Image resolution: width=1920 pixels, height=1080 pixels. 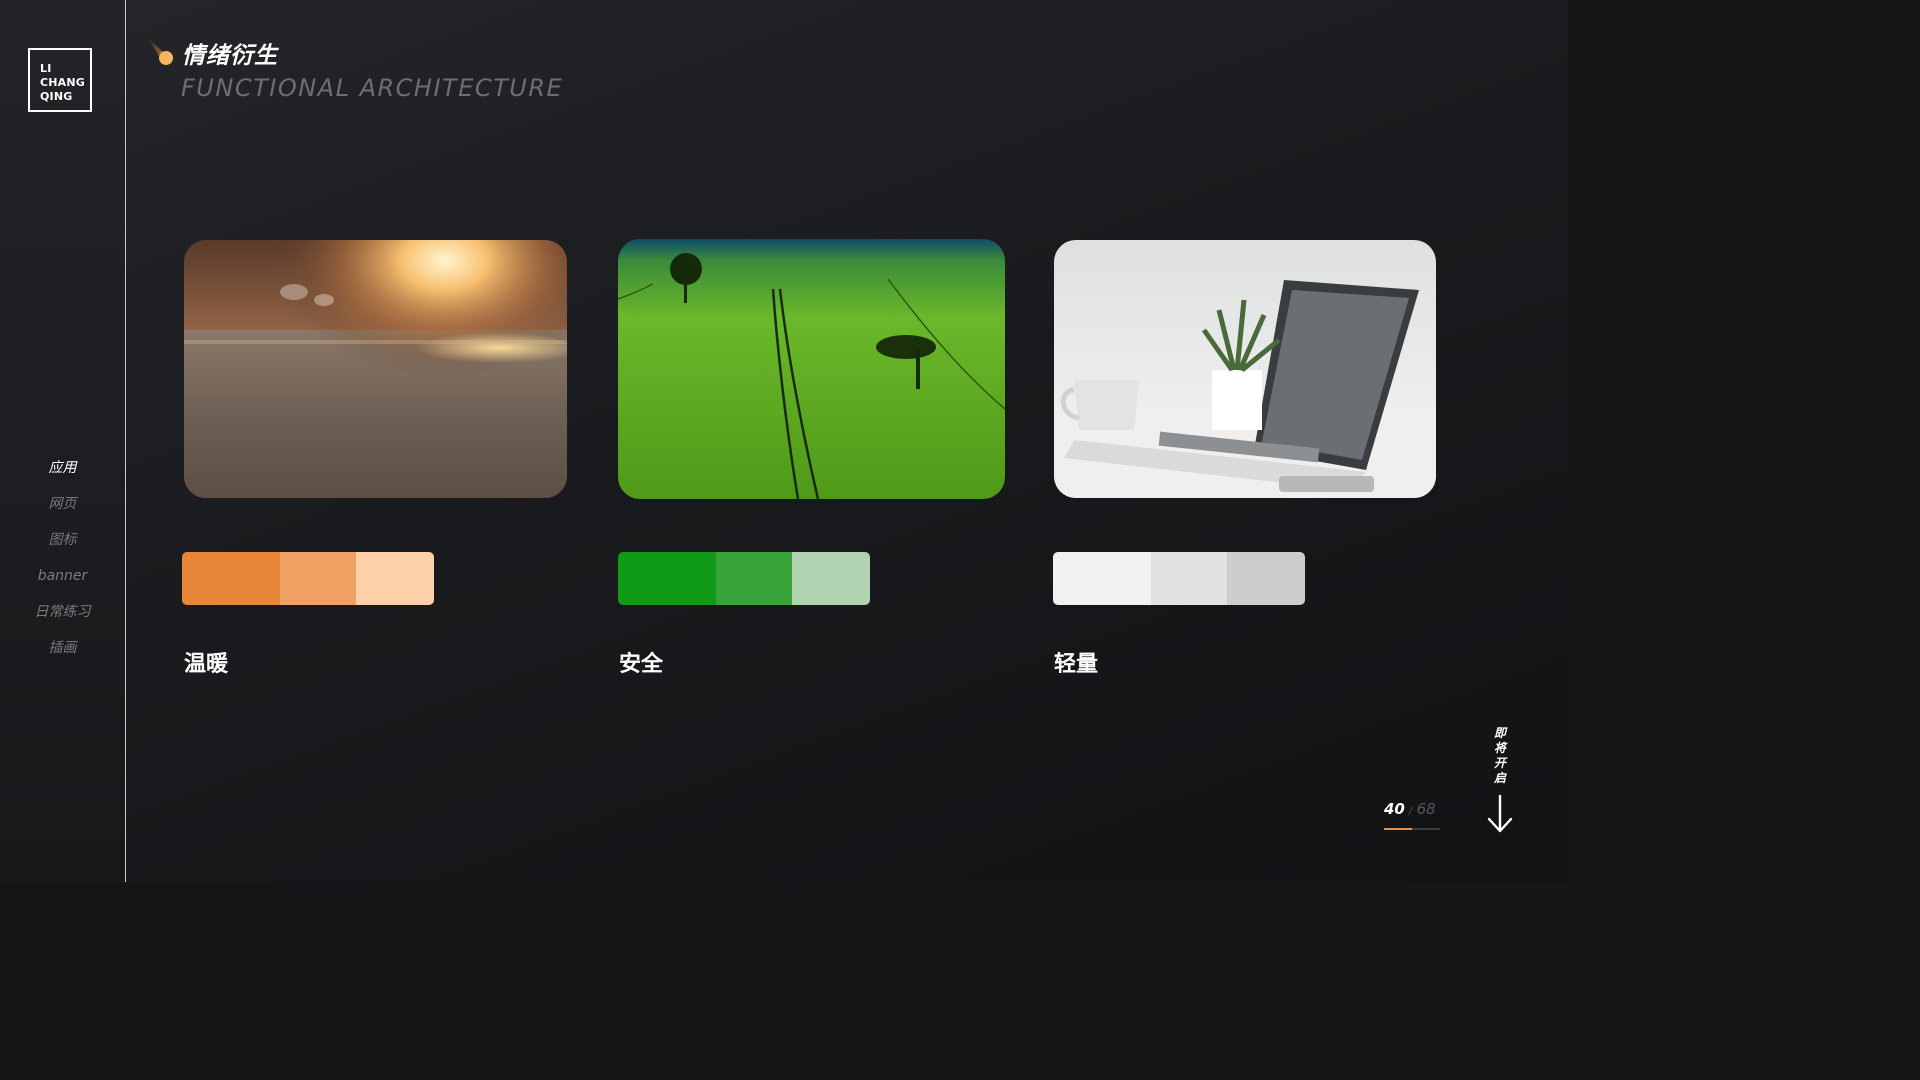 What do you see at coordinates (1426, 809) in the screenshot?
I see `total-pages: 68` at bounding box center [1426, 809].